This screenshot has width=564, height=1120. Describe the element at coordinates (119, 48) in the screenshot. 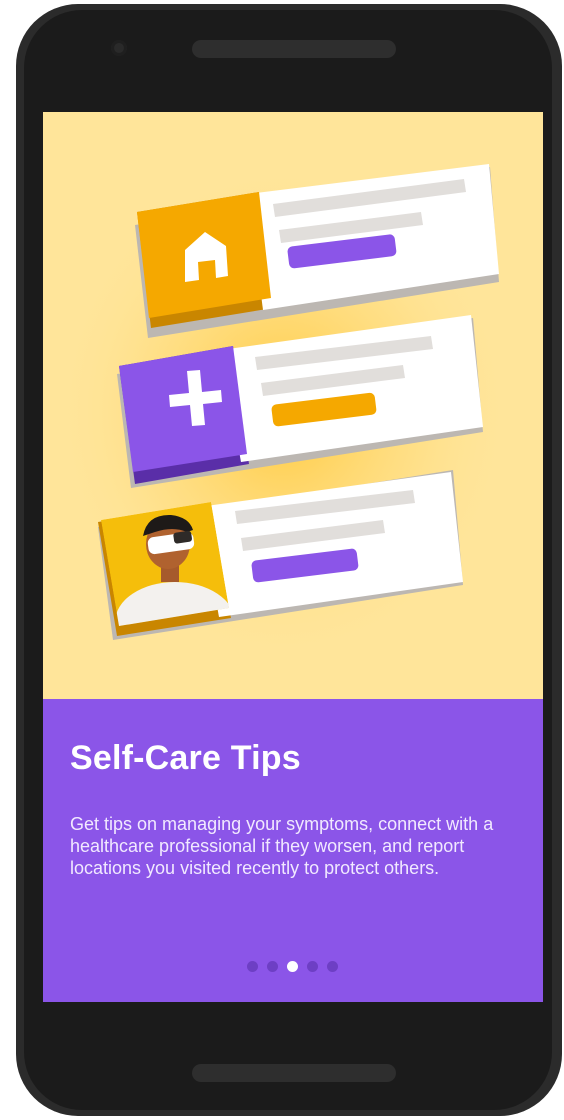

I see `front-camera` at that location.